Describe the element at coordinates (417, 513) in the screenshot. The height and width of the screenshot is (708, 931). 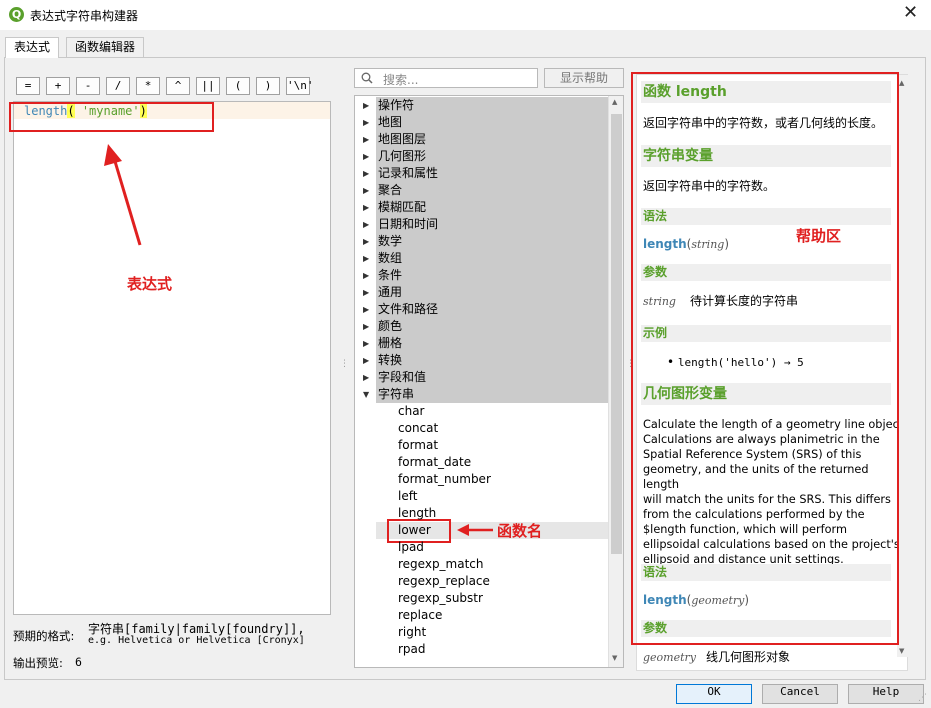
I see `tree-function-item: length` at that location.